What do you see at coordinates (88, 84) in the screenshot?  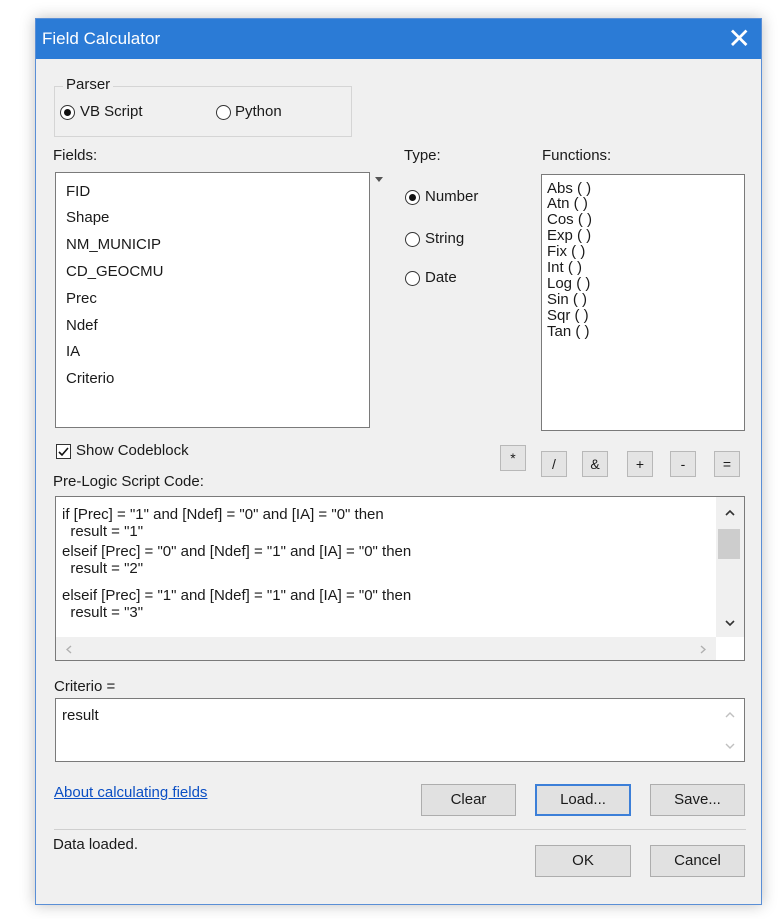 I see `parser-legend: Parser` at bounding box center [88, 84].